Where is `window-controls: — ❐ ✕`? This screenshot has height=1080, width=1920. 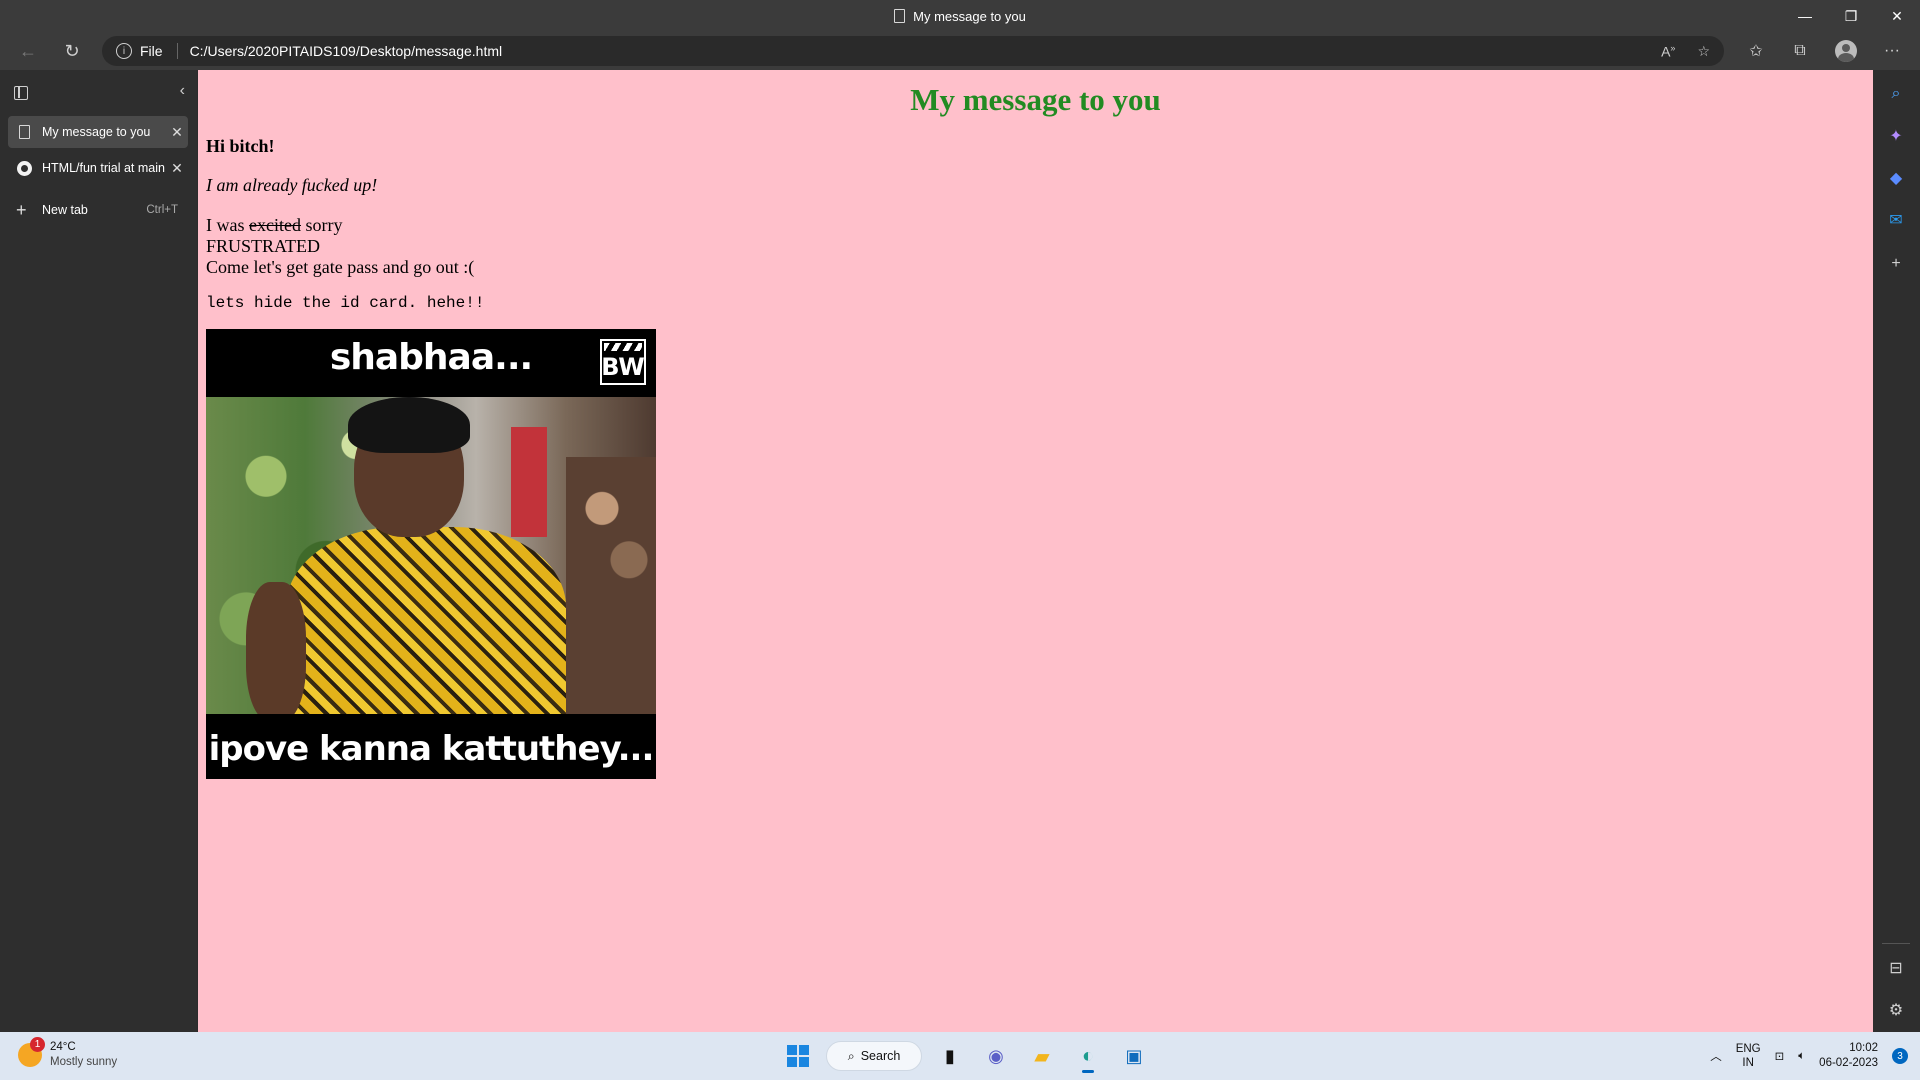 window-controls: — ❐ ✕ is located at coordinates (1851, 16).